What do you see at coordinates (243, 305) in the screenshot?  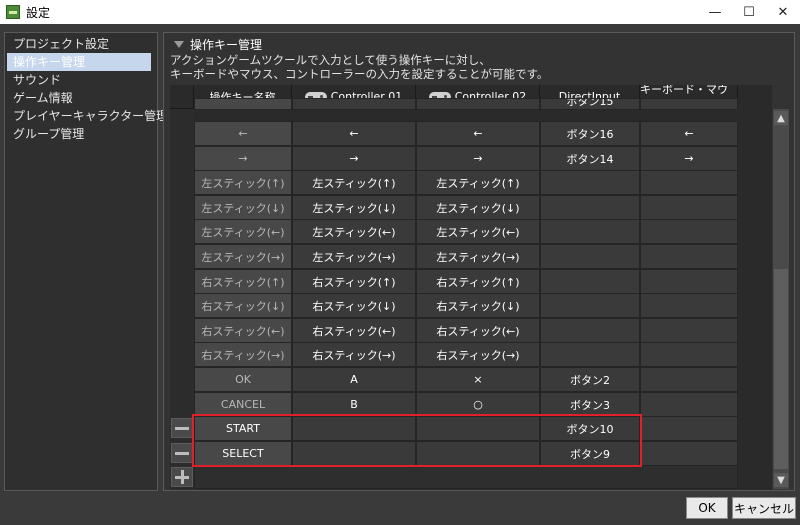 I see `key-name-cell: 右スティック(↓)` at bounding box center [243, 305].